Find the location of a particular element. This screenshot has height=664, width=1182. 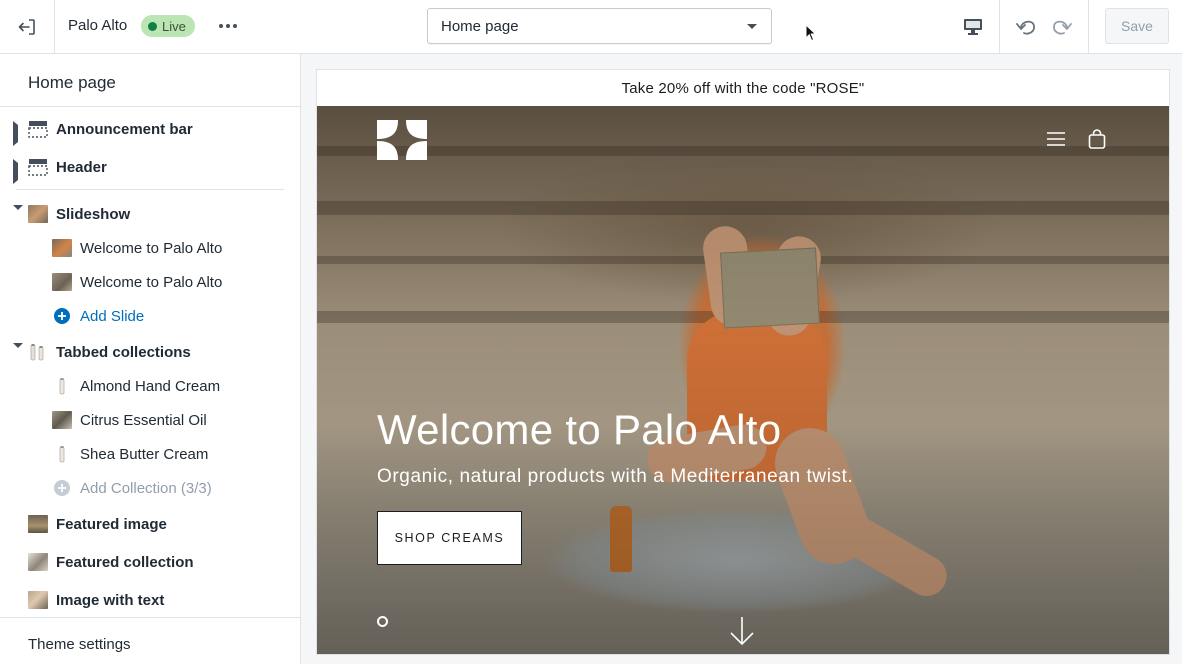

undo-icon is located at coordinates (1025, 27).